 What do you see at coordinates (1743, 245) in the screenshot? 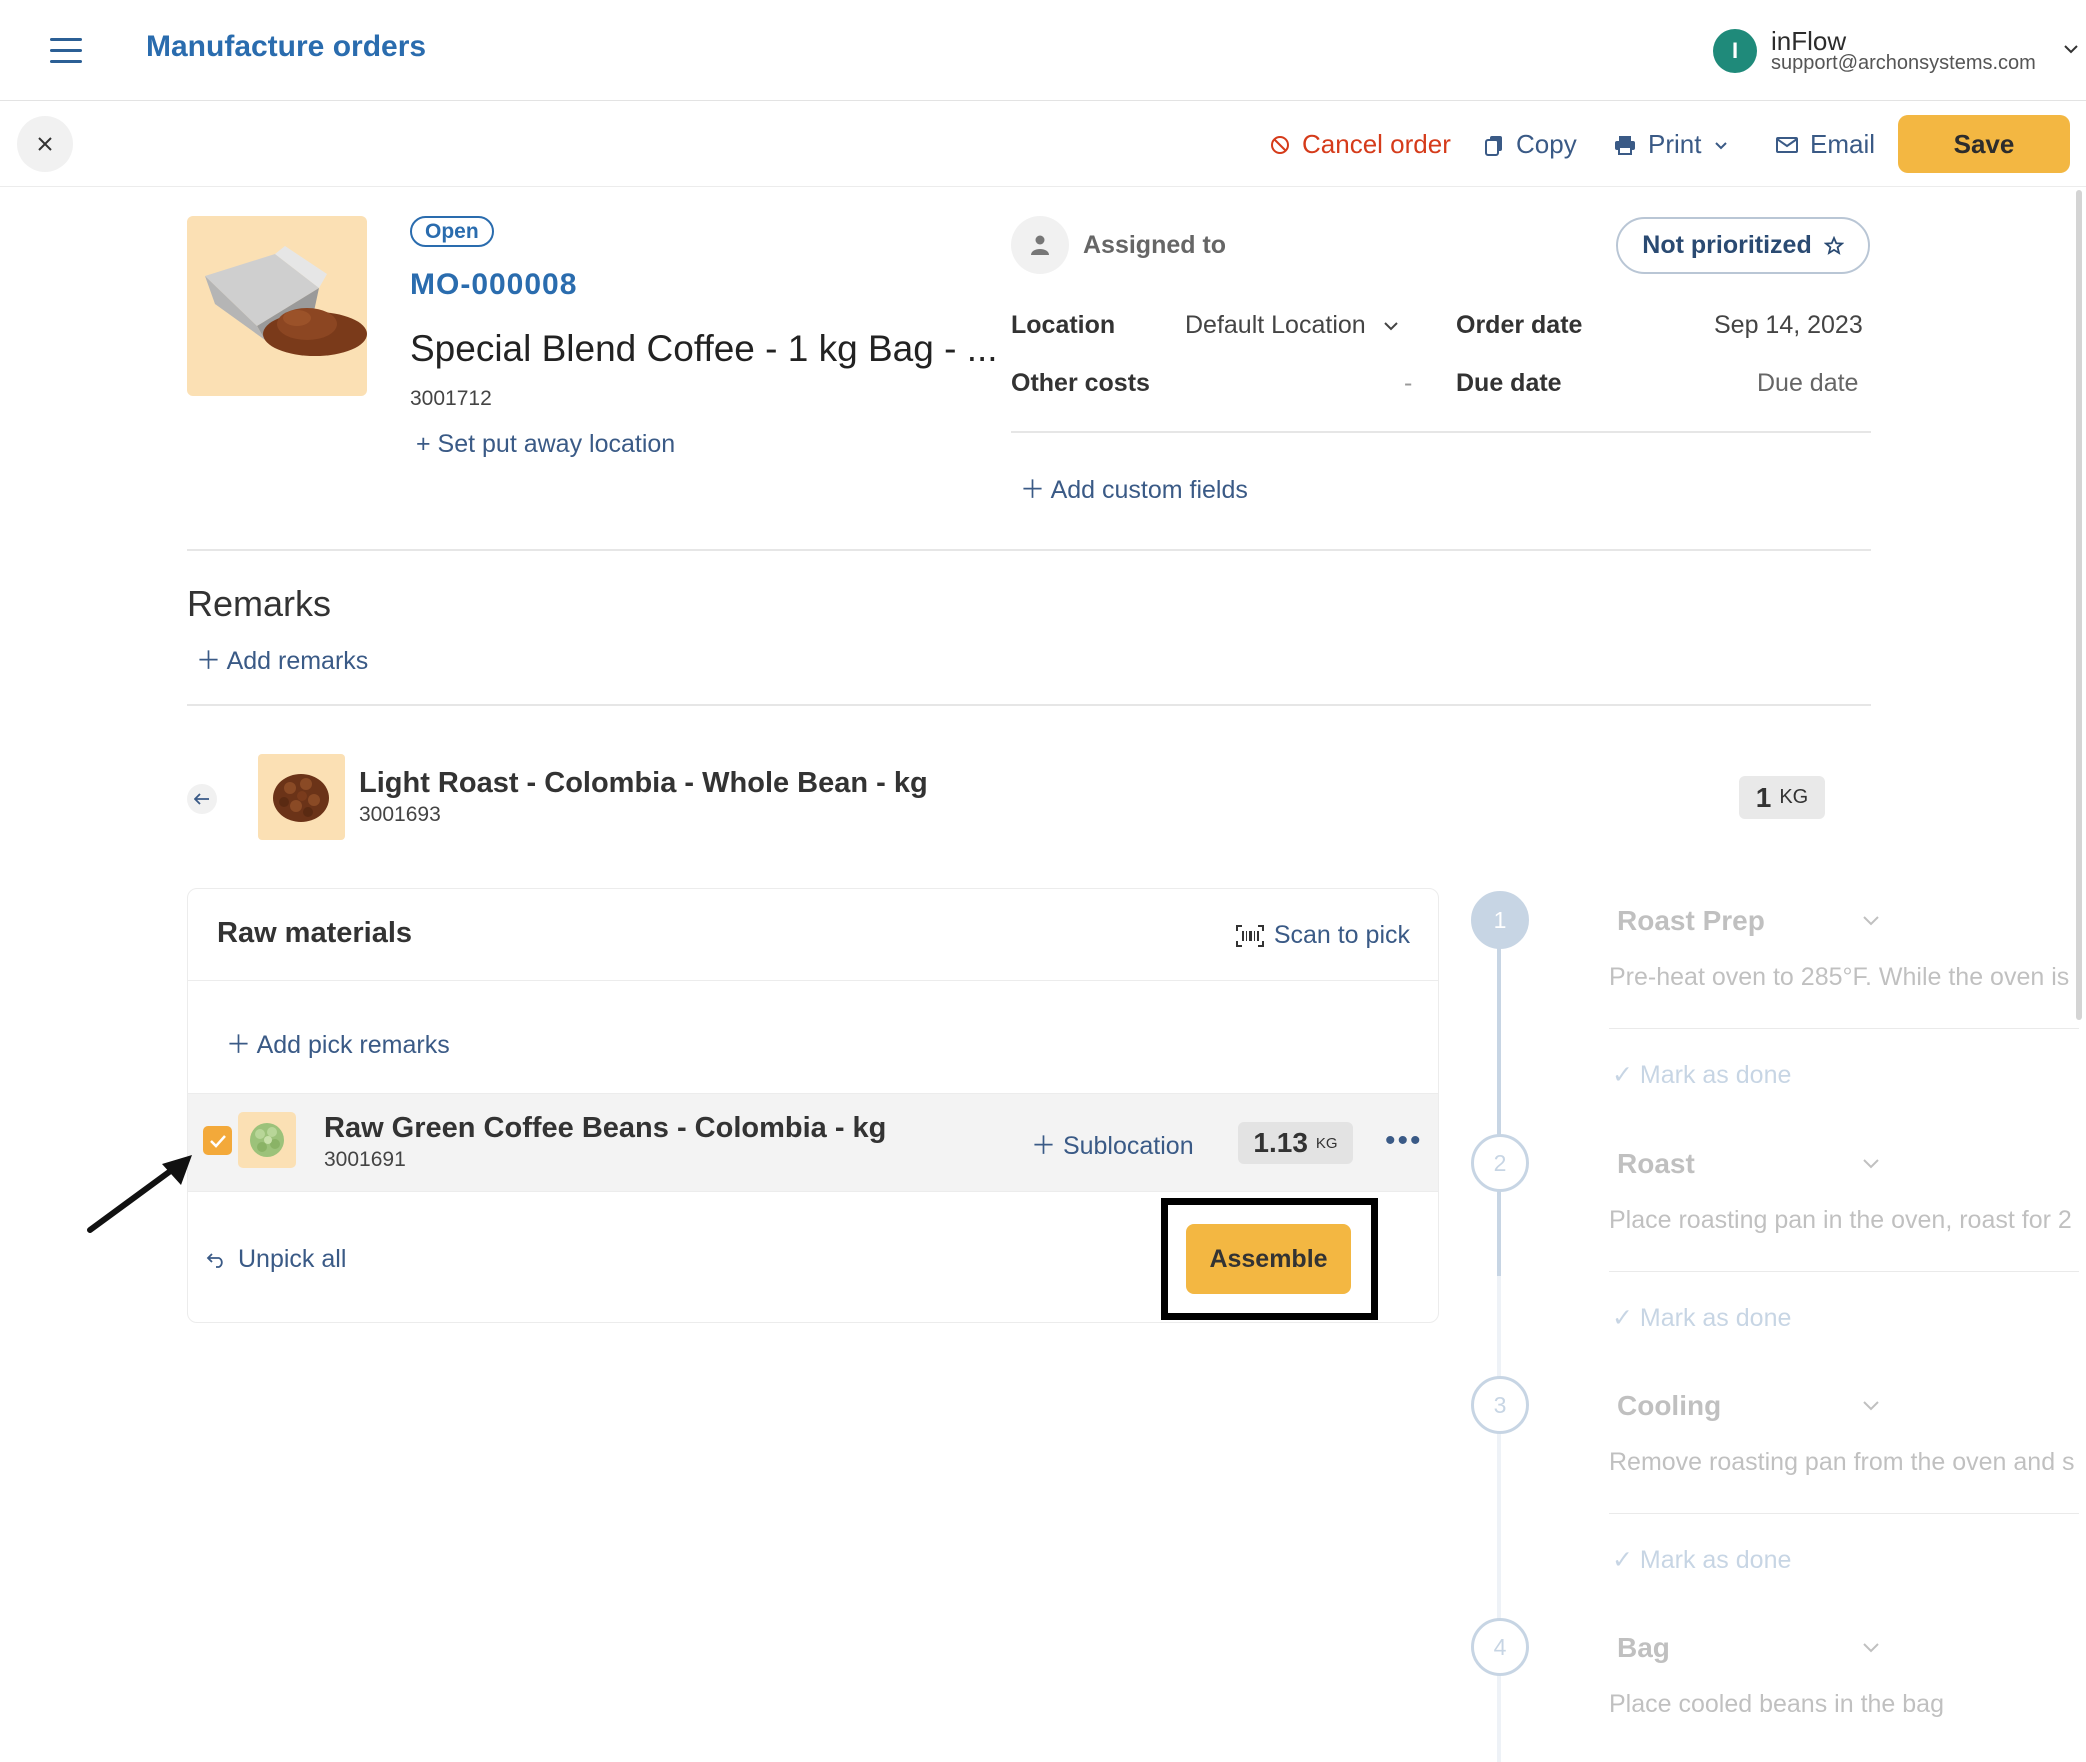
I see `priority-button: Not prioritized` at bounding box center [1743, 245].